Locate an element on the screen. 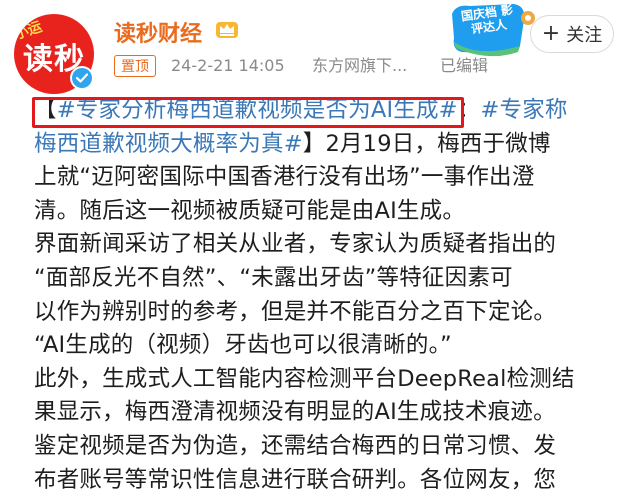 This screenshot has width=630, height=497. post-line-10: 果显示，梅西澄清视频没有明显的AI生成技术痕迹。 is located at coordinates (295, 412).